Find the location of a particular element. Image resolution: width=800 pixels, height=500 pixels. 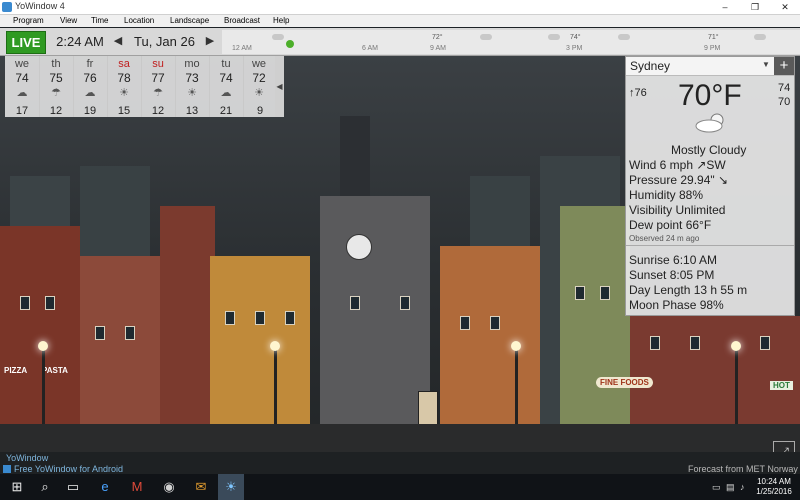

volume-icon: ♪ is located at coordinates (742, 487).